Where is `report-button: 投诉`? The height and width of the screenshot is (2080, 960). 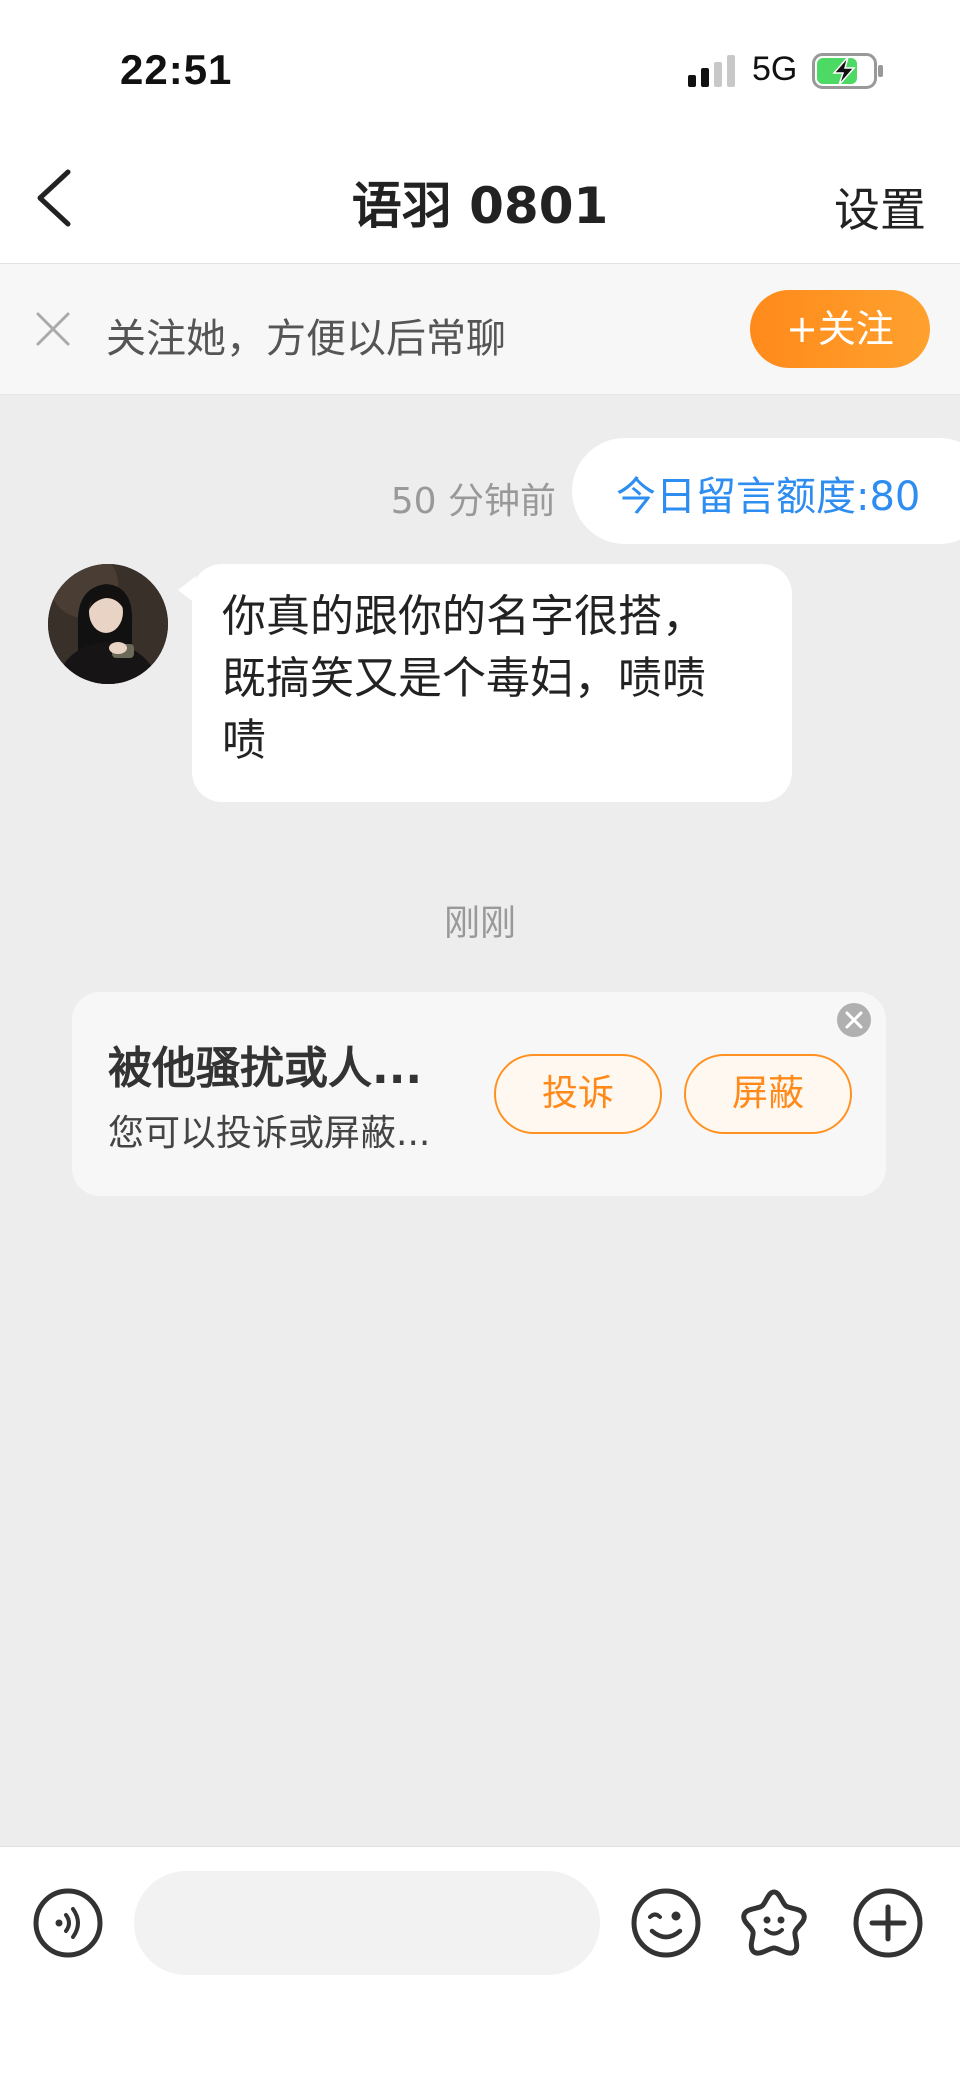
report-button: 投诉 is located at coordinates (578, 1094).